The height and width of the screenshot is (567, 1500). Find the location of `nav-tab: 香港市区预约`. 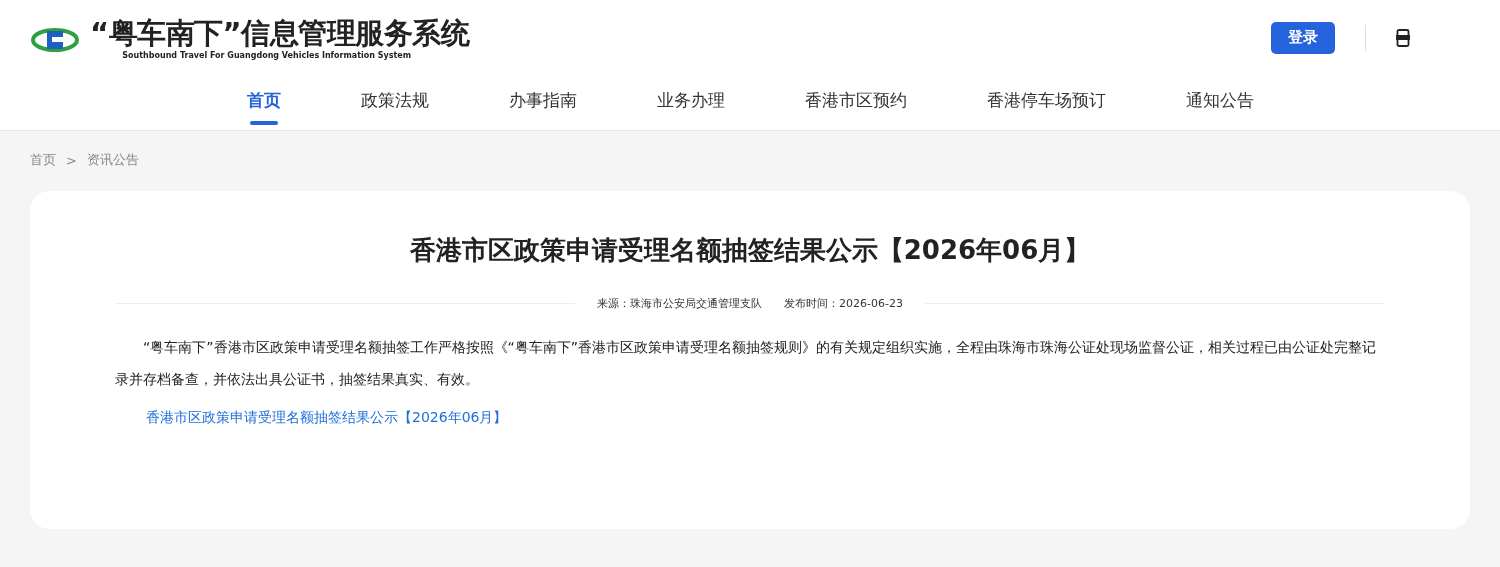

nav-tab: 香港市区预约 is located at coordinates (855, 102).